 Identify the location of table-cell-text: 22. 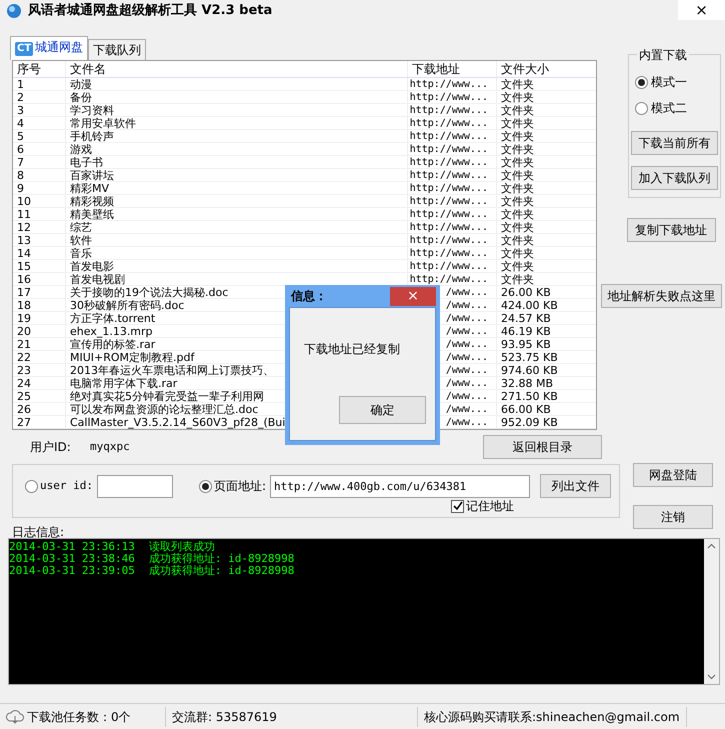
(24, 357).